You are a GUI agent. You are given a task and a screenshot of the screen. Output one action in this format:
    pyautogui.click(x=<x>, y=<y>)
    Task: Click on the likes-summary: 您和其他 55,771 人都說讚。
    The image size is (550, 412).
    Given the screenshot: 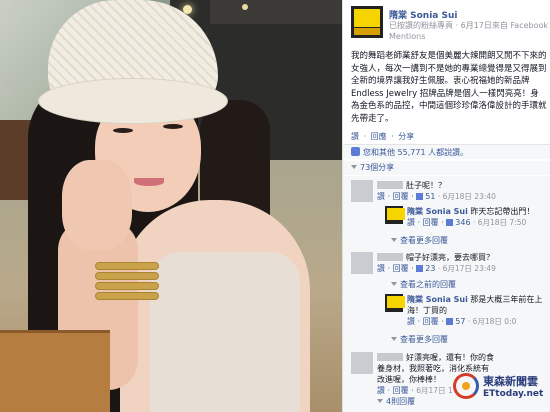 What is the action you would take?
    pyautogui.click(x=446, y=151)
    